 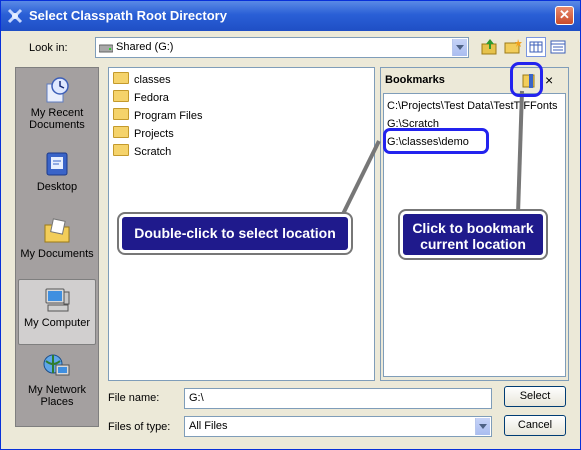 I want to click on bookmark-highlight, so click(x=436, y=141).